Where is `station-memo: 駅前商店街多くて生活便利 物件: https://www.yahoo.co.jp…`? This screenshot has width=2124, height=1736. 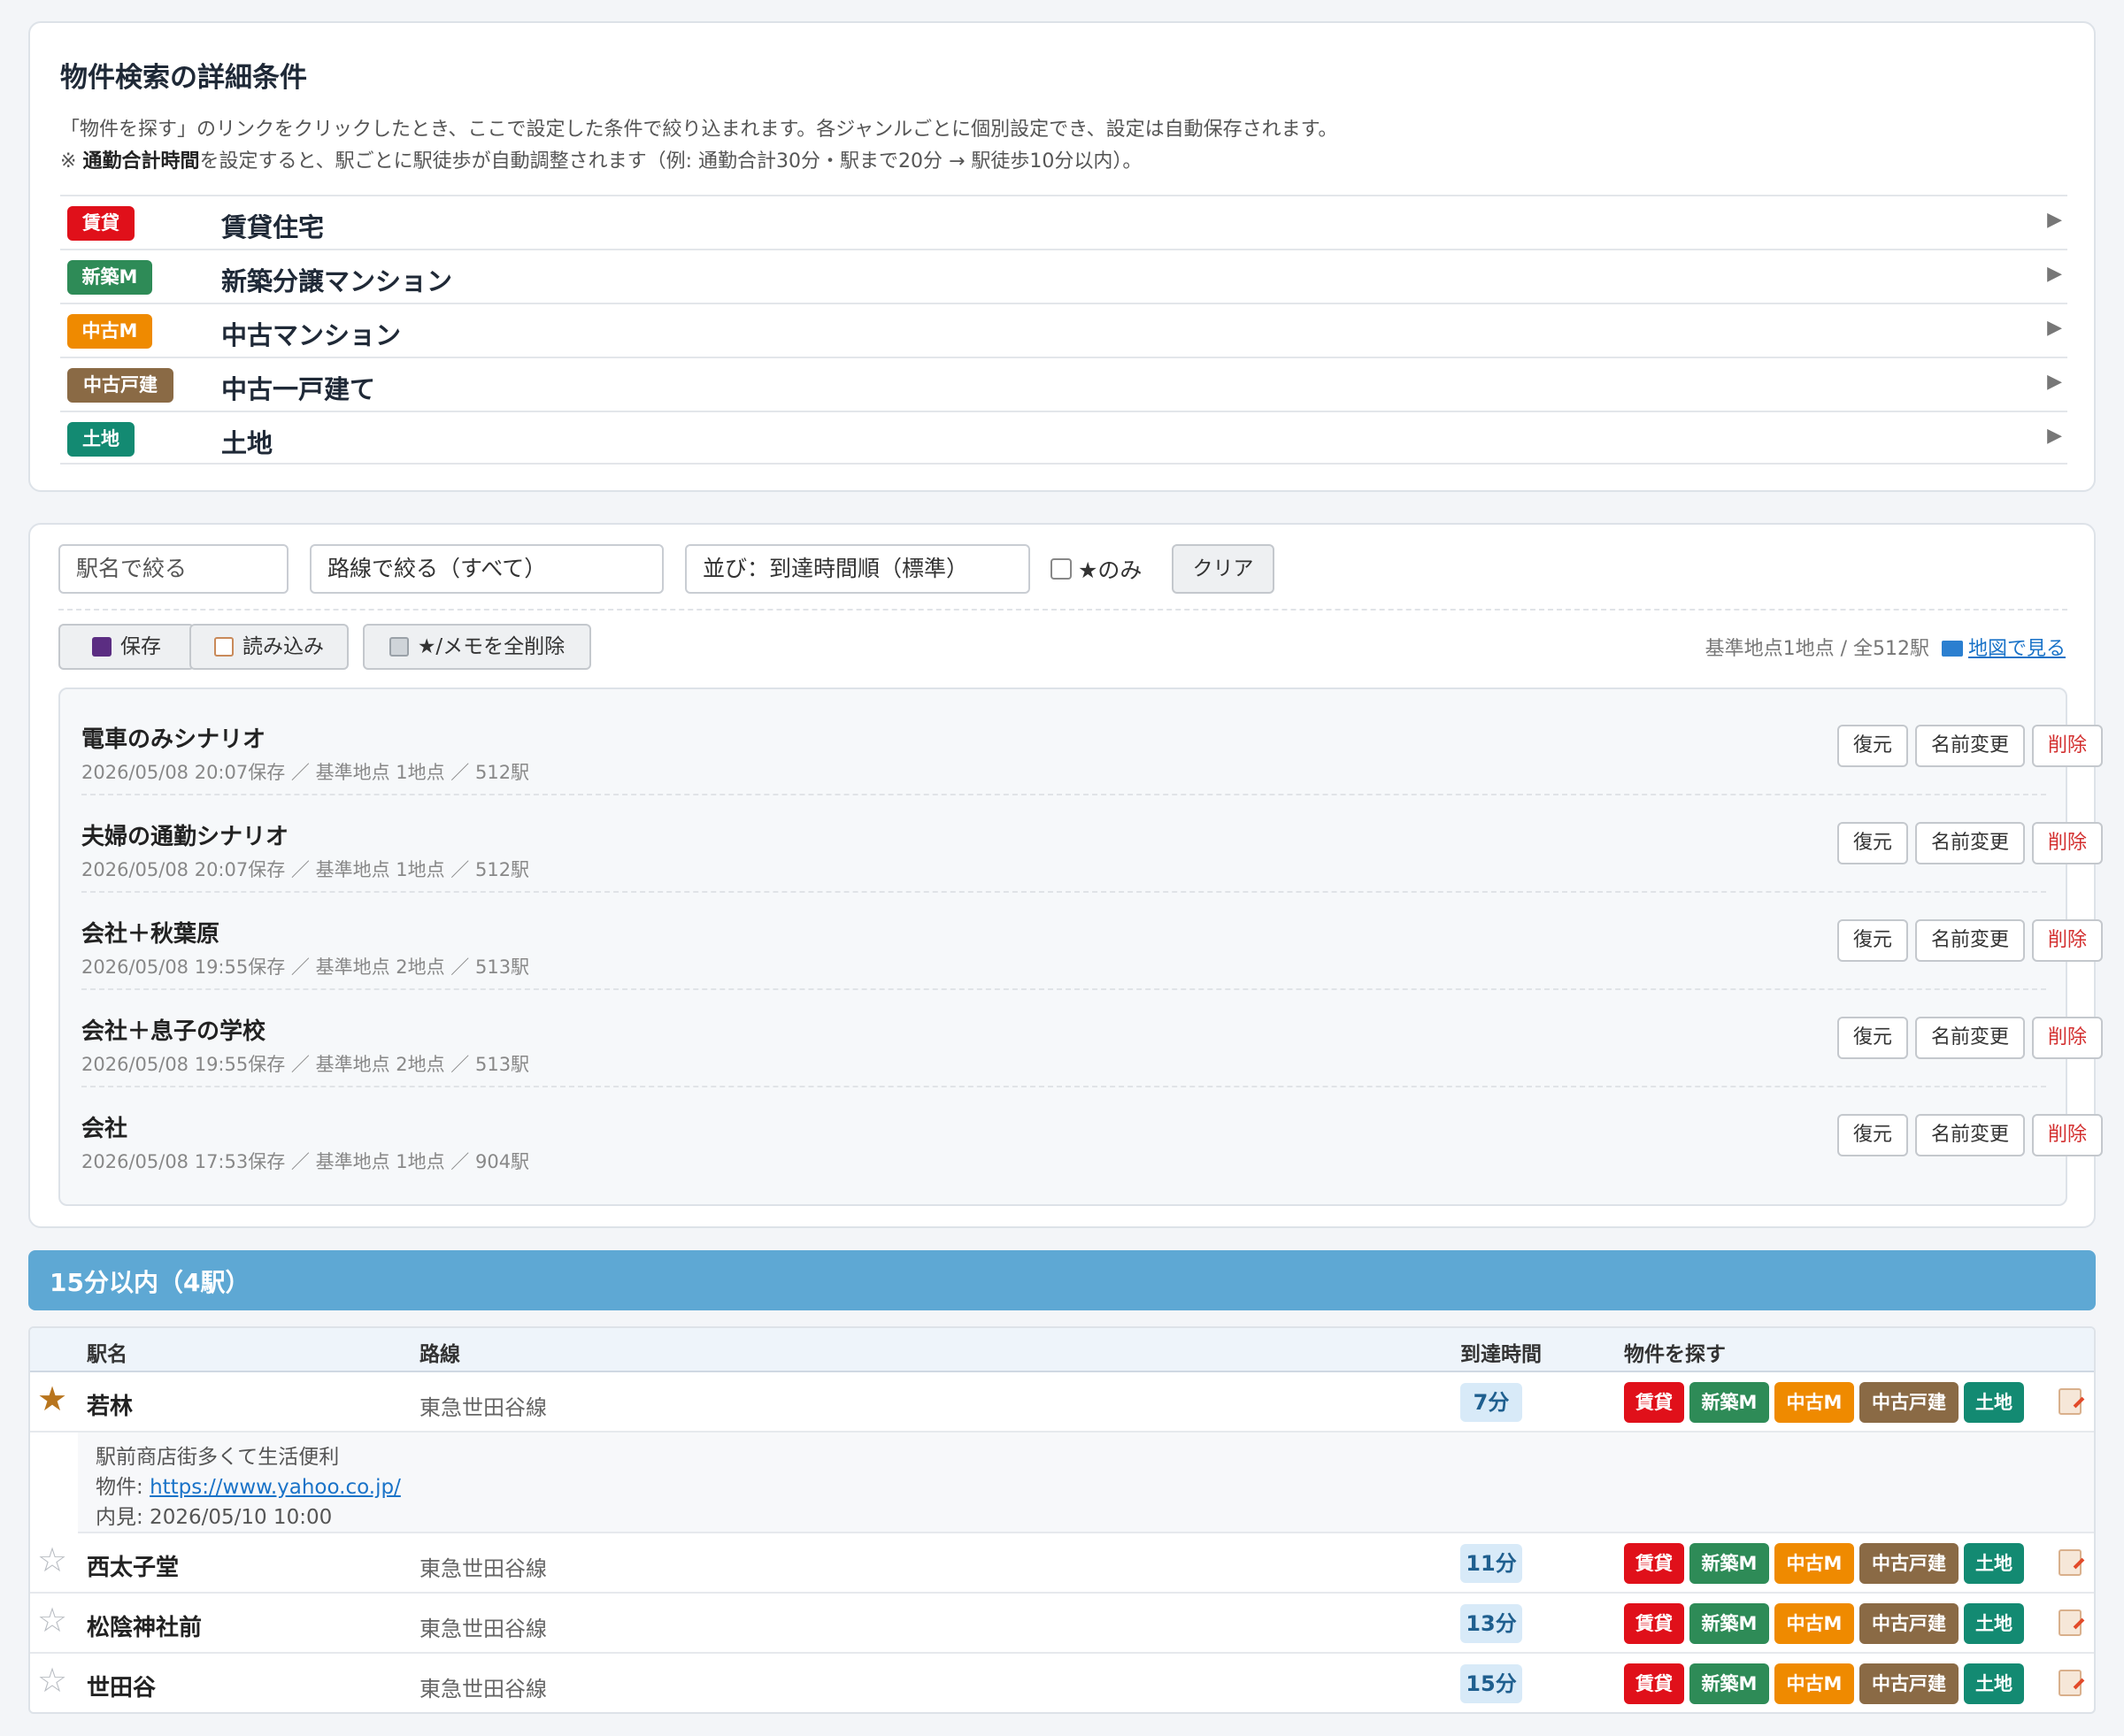
station-memo: 駅前商店街多くて生活便利 物件: https://www.yahoo.co.jp… is located at coordinates (1086, 1483).